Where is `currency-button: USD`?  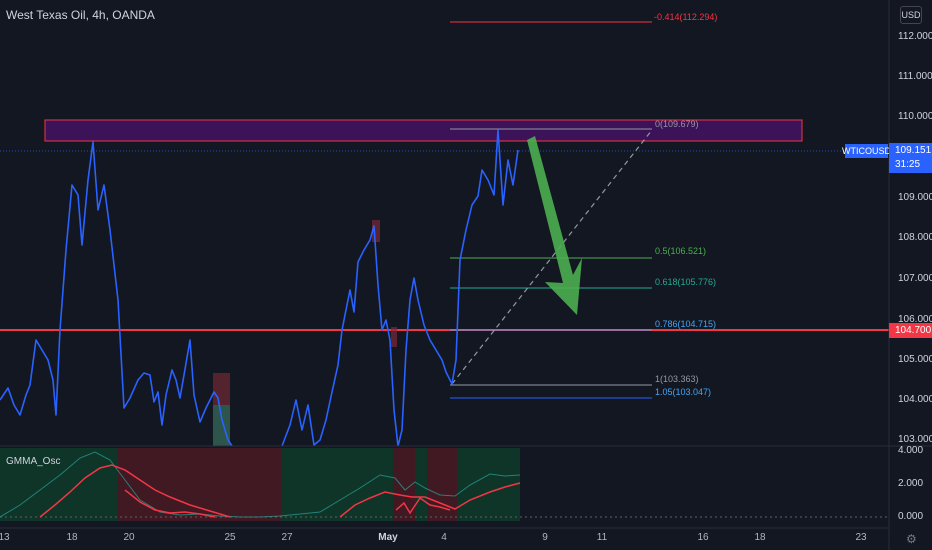
currency-button: USD is located at coordinates (911, 15).